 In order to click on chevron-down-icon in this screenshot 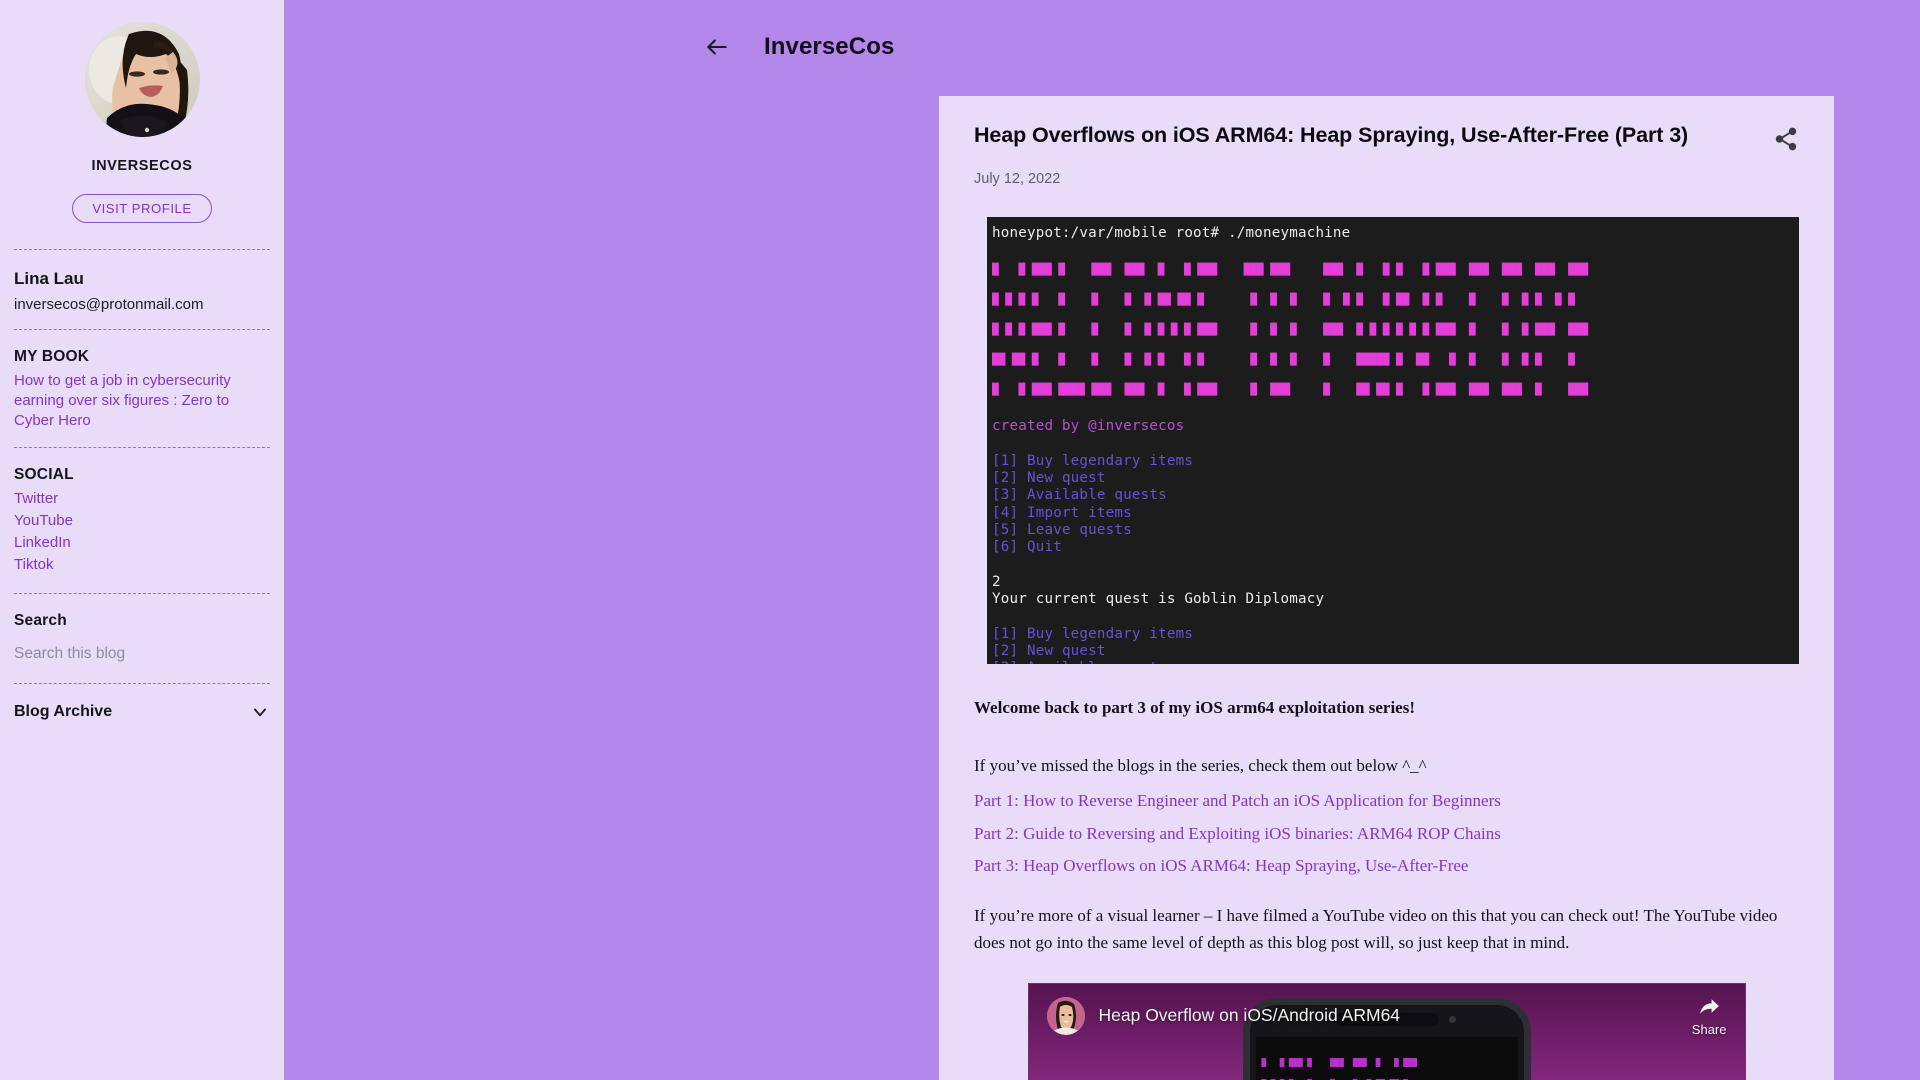, I will do `click(260, 712)`.